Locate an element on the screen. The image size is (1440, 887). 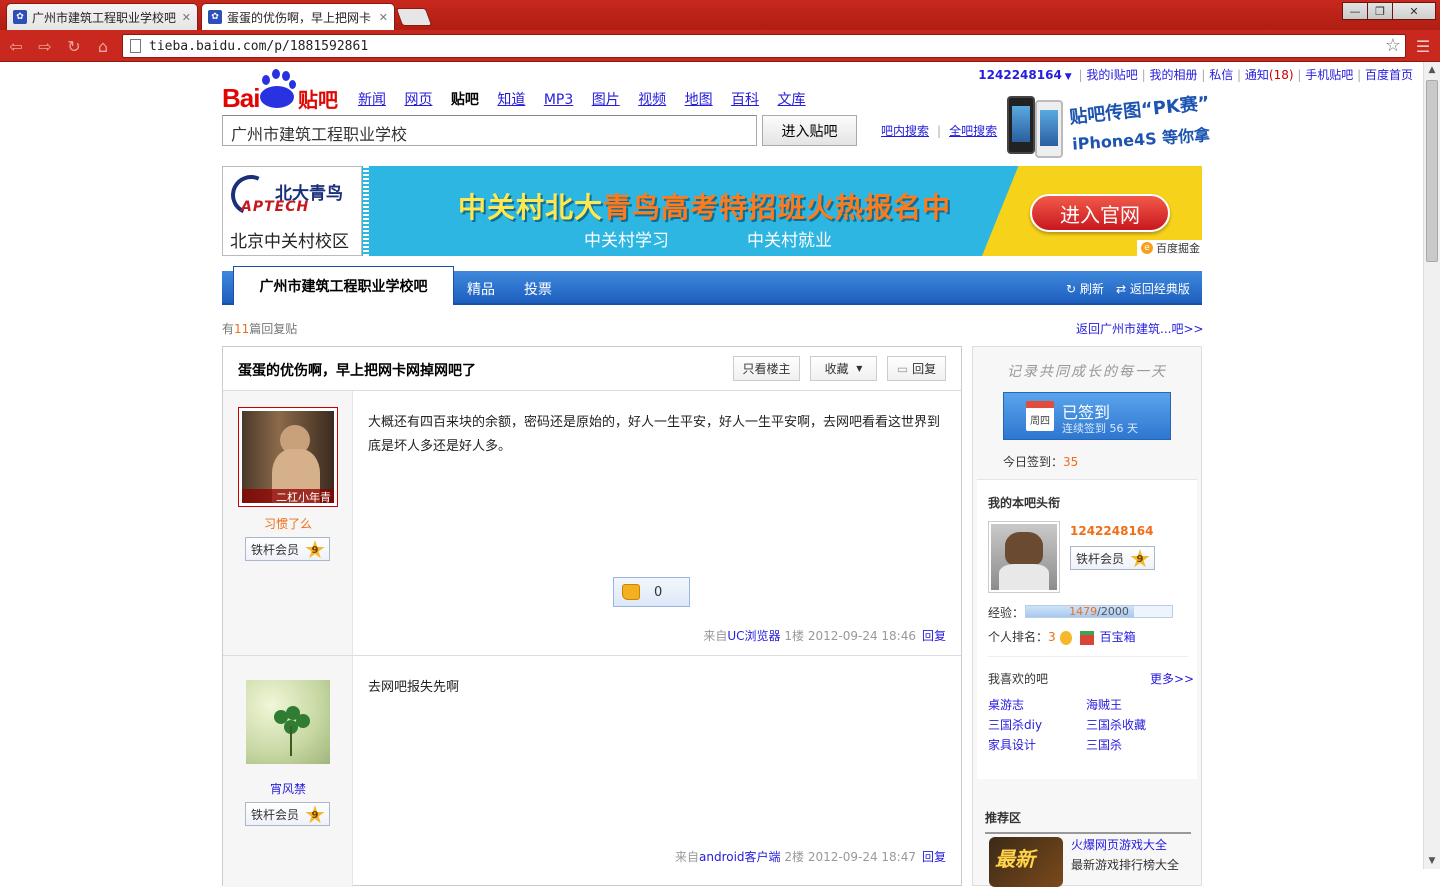
caret-down-icon: ▼ is located at coordinates (859, 368).